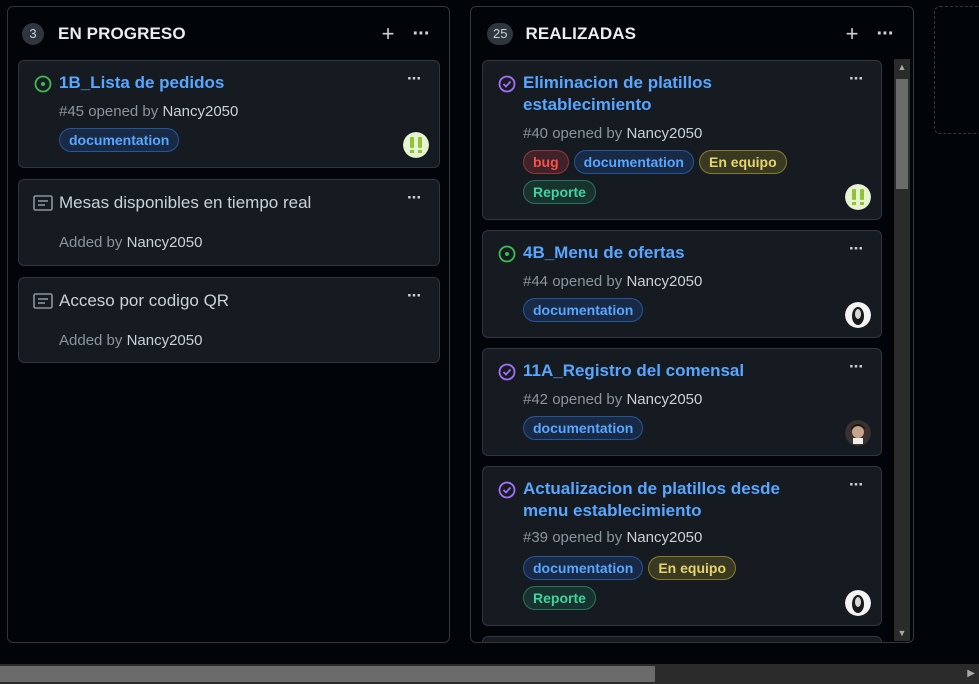 The image size is (979, 684). Describe the element at coordinates (902, 633) in the screenshot. I see `scroll-down-arrow-icon: ▼` at that location.